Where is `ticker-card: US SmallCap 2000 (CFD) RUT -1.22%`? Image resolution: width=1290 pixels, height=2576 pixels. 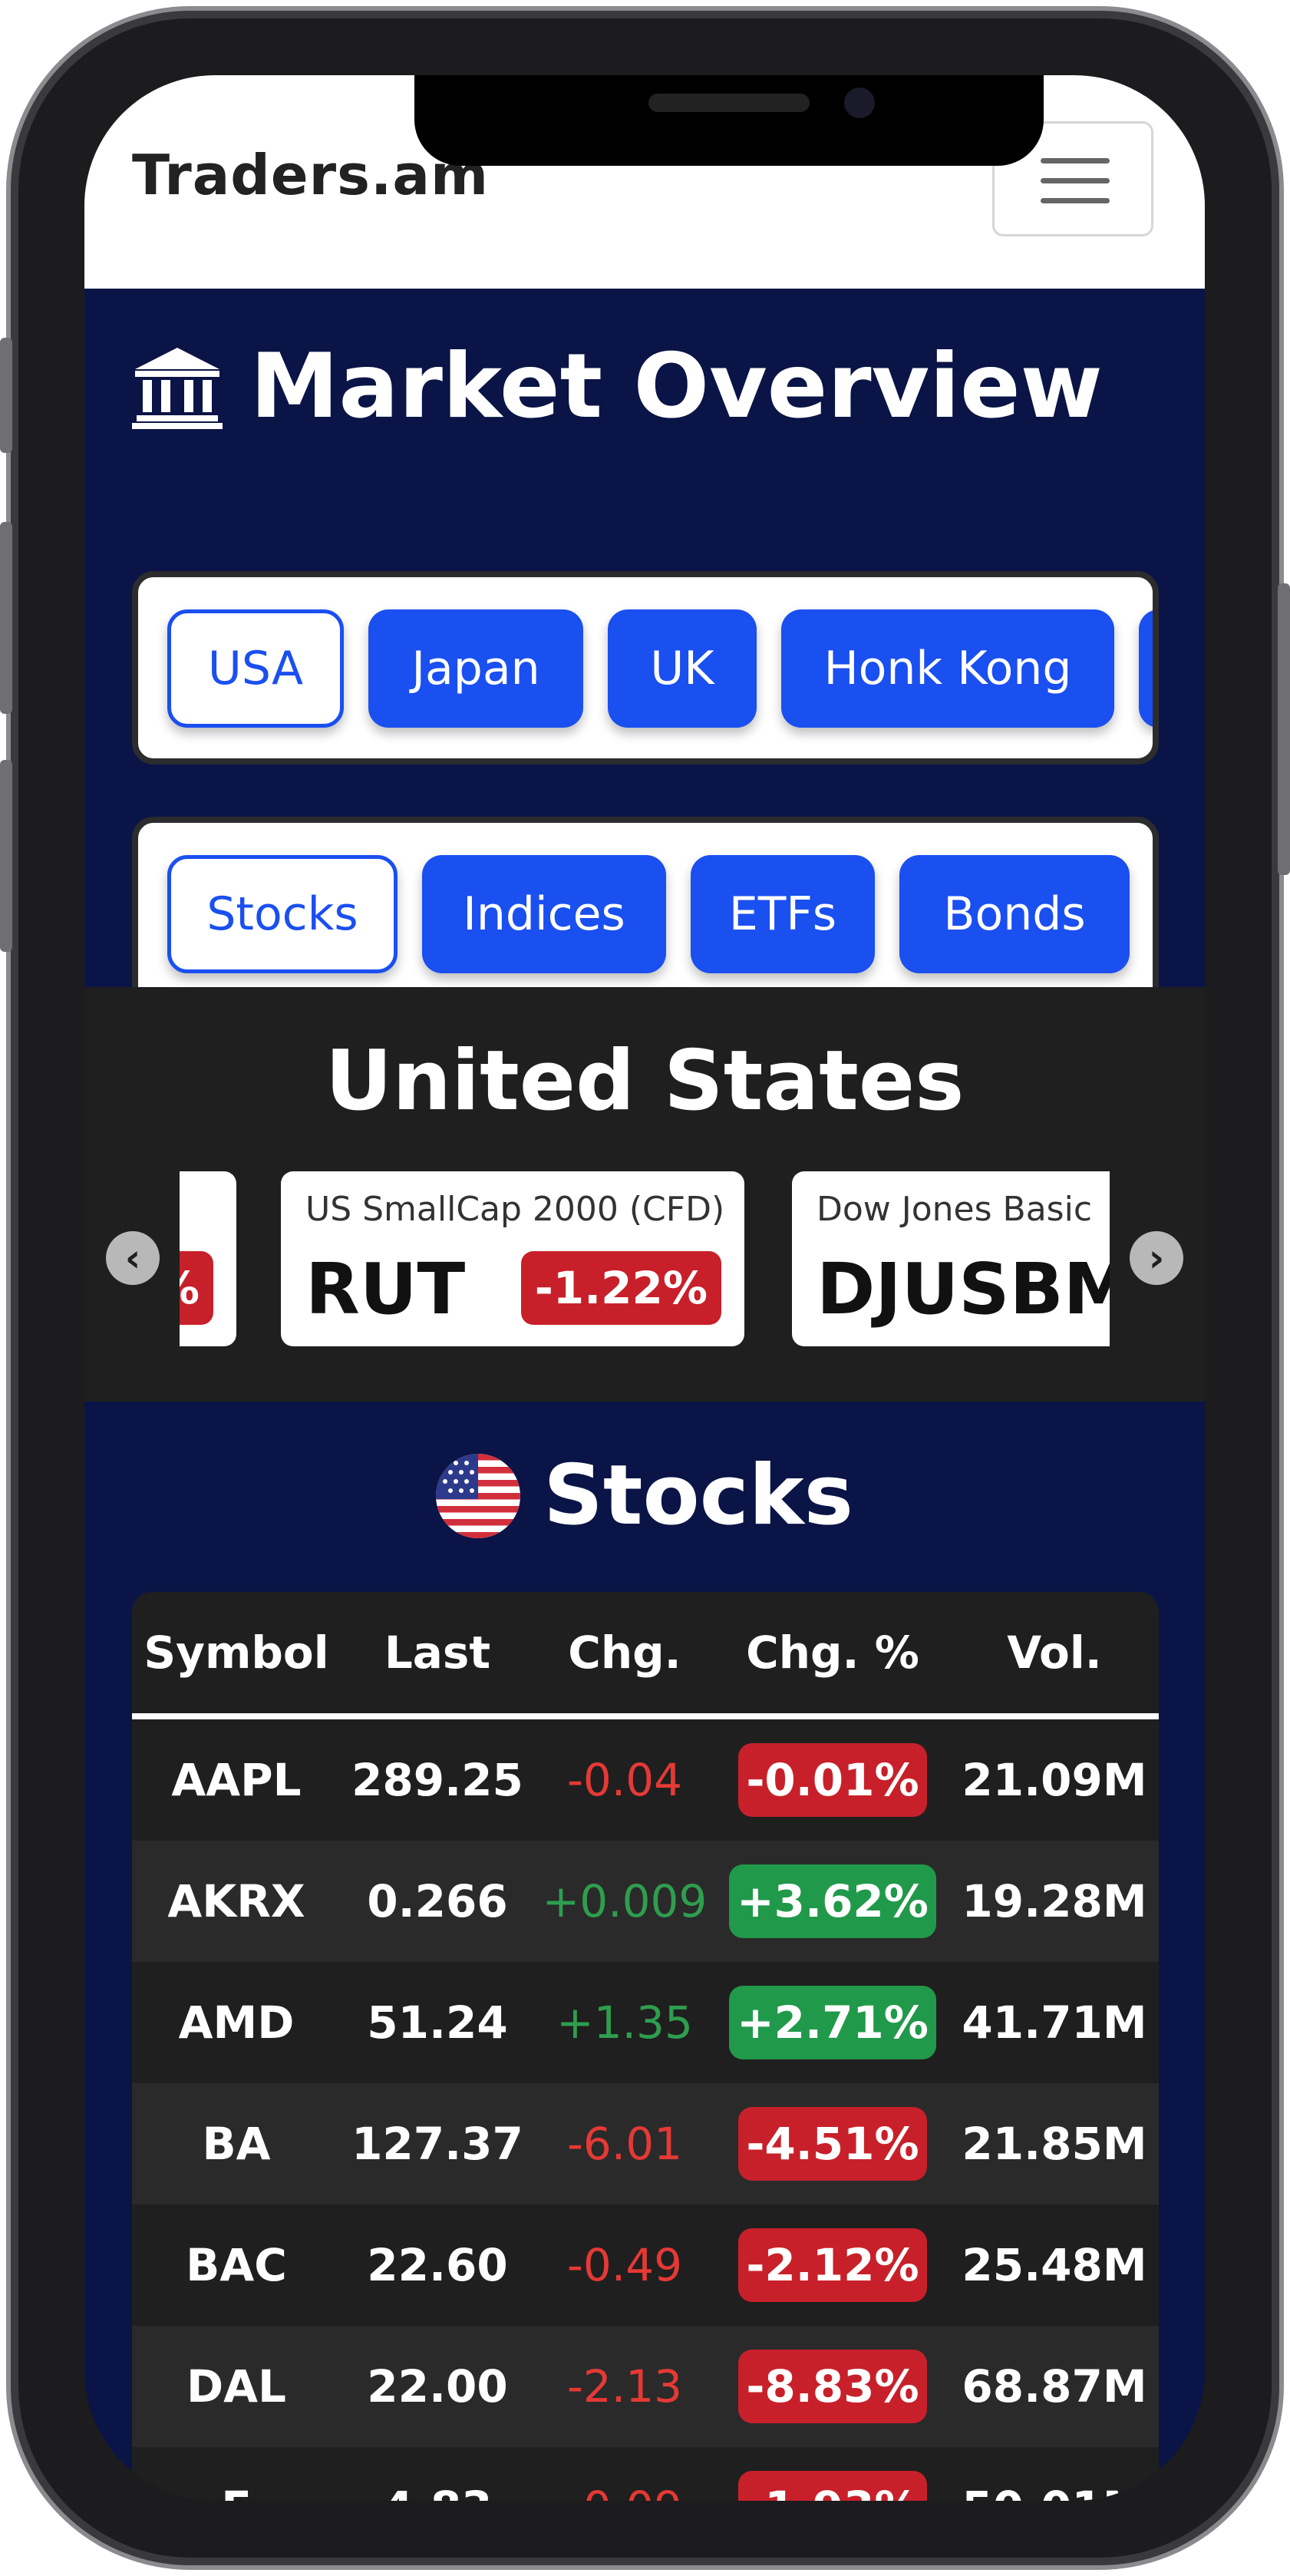
ticker-card: US SmallCap 2000 (CFD) RUT -1.22% is located at coordinates (512, 1258).